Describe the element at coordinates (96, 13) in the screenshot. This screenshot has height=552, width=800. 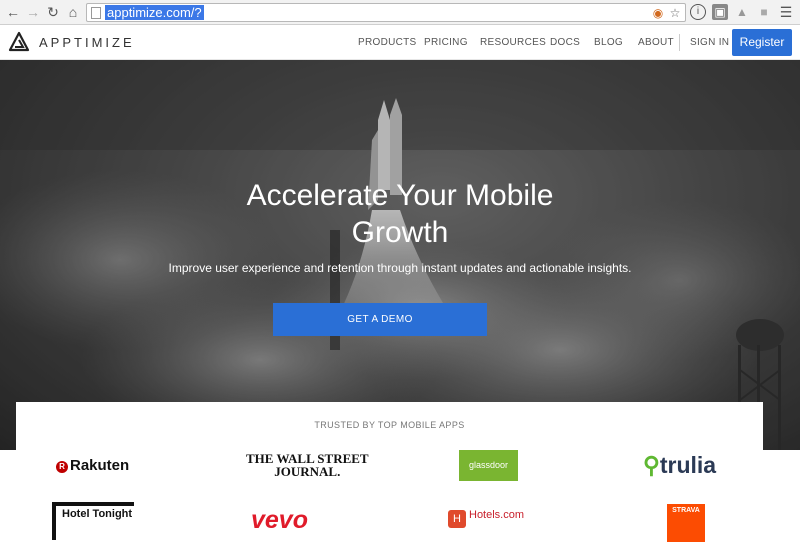
I see `page-icon` at that location.